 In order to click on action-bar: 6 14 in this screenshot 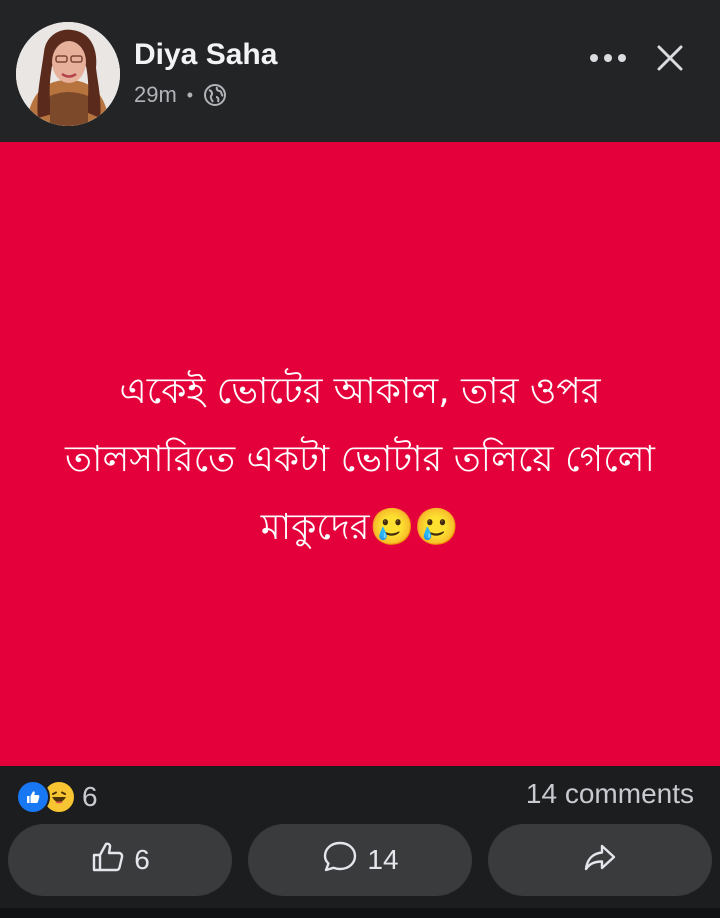, I will do `click(360, 861)`.